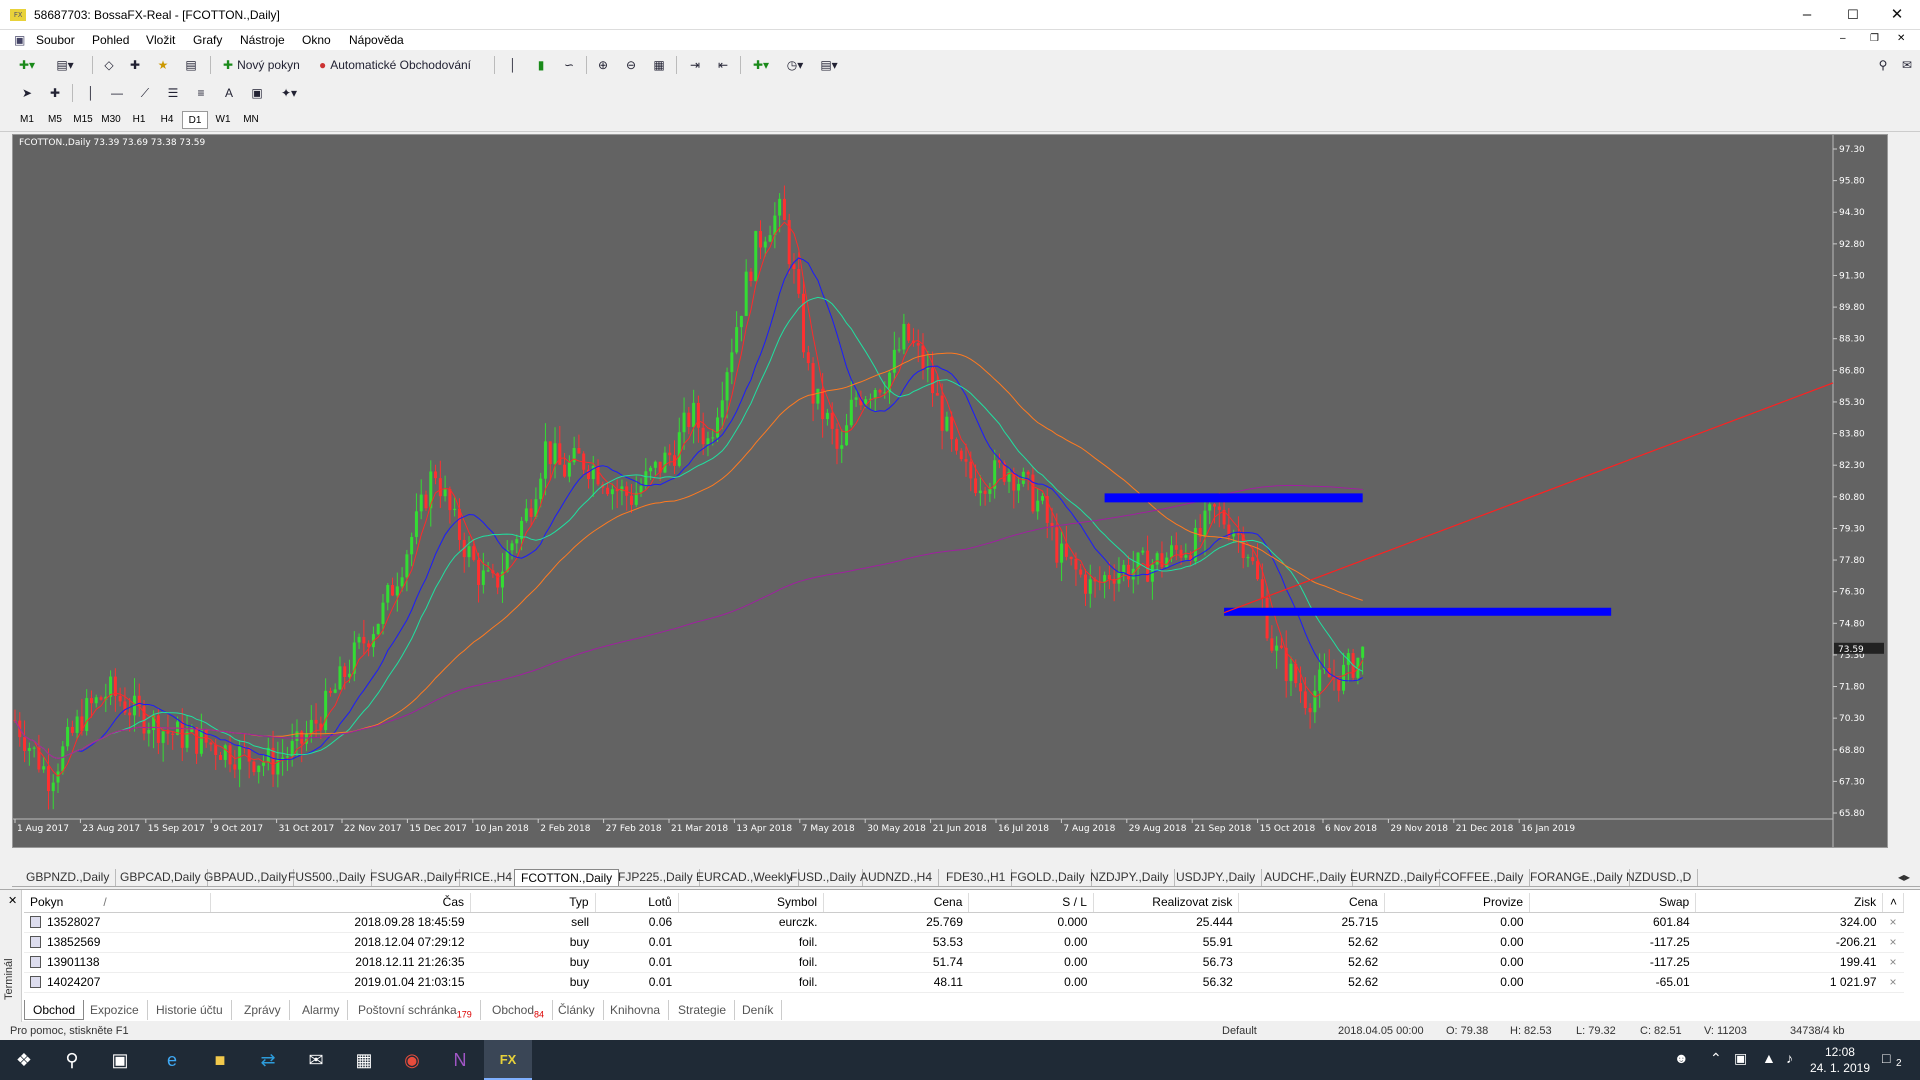 The width and height of the screenshot is (1920, 1080). What do you see at coordinates (376, 40) in the screenshot?
I see `menu-napoveda: Nápověda` at bounding box center [376, 40].